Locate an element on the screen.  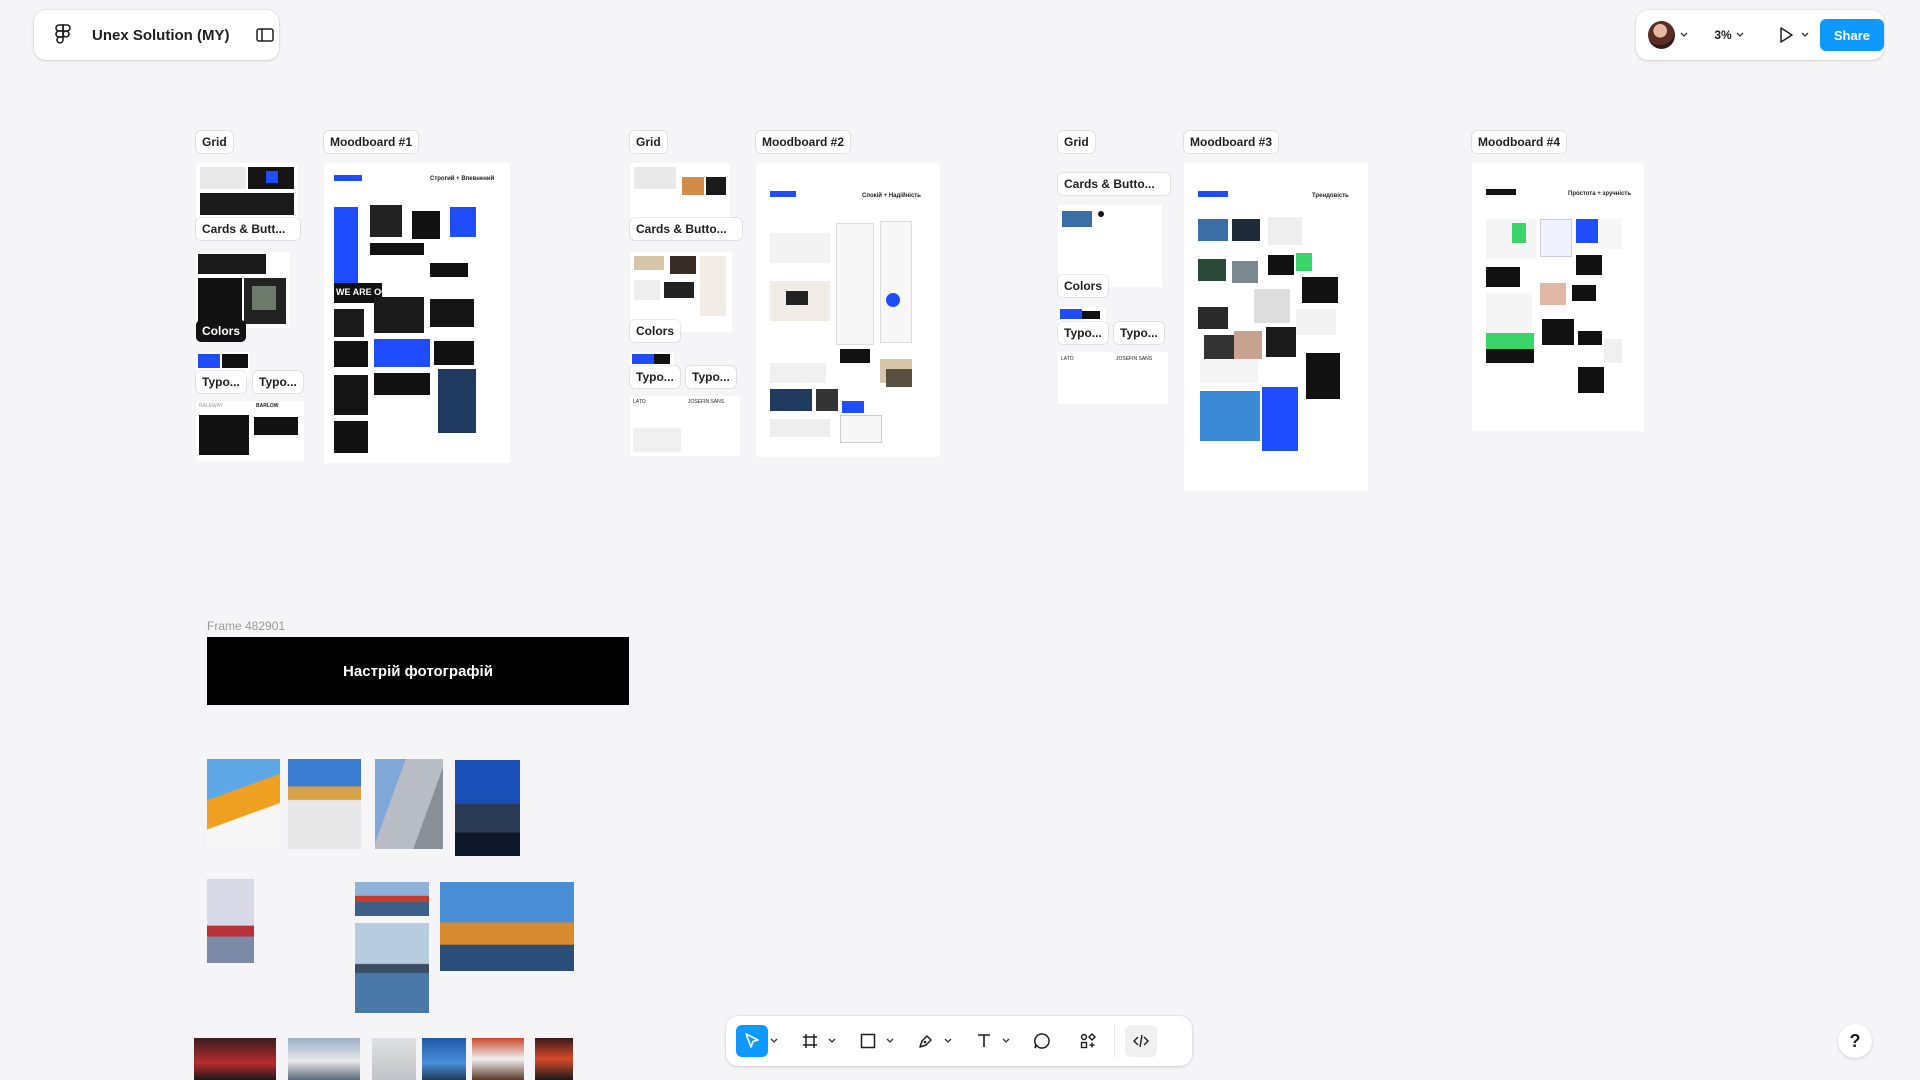
photo-port-crane is located at coordinates (507, 926).